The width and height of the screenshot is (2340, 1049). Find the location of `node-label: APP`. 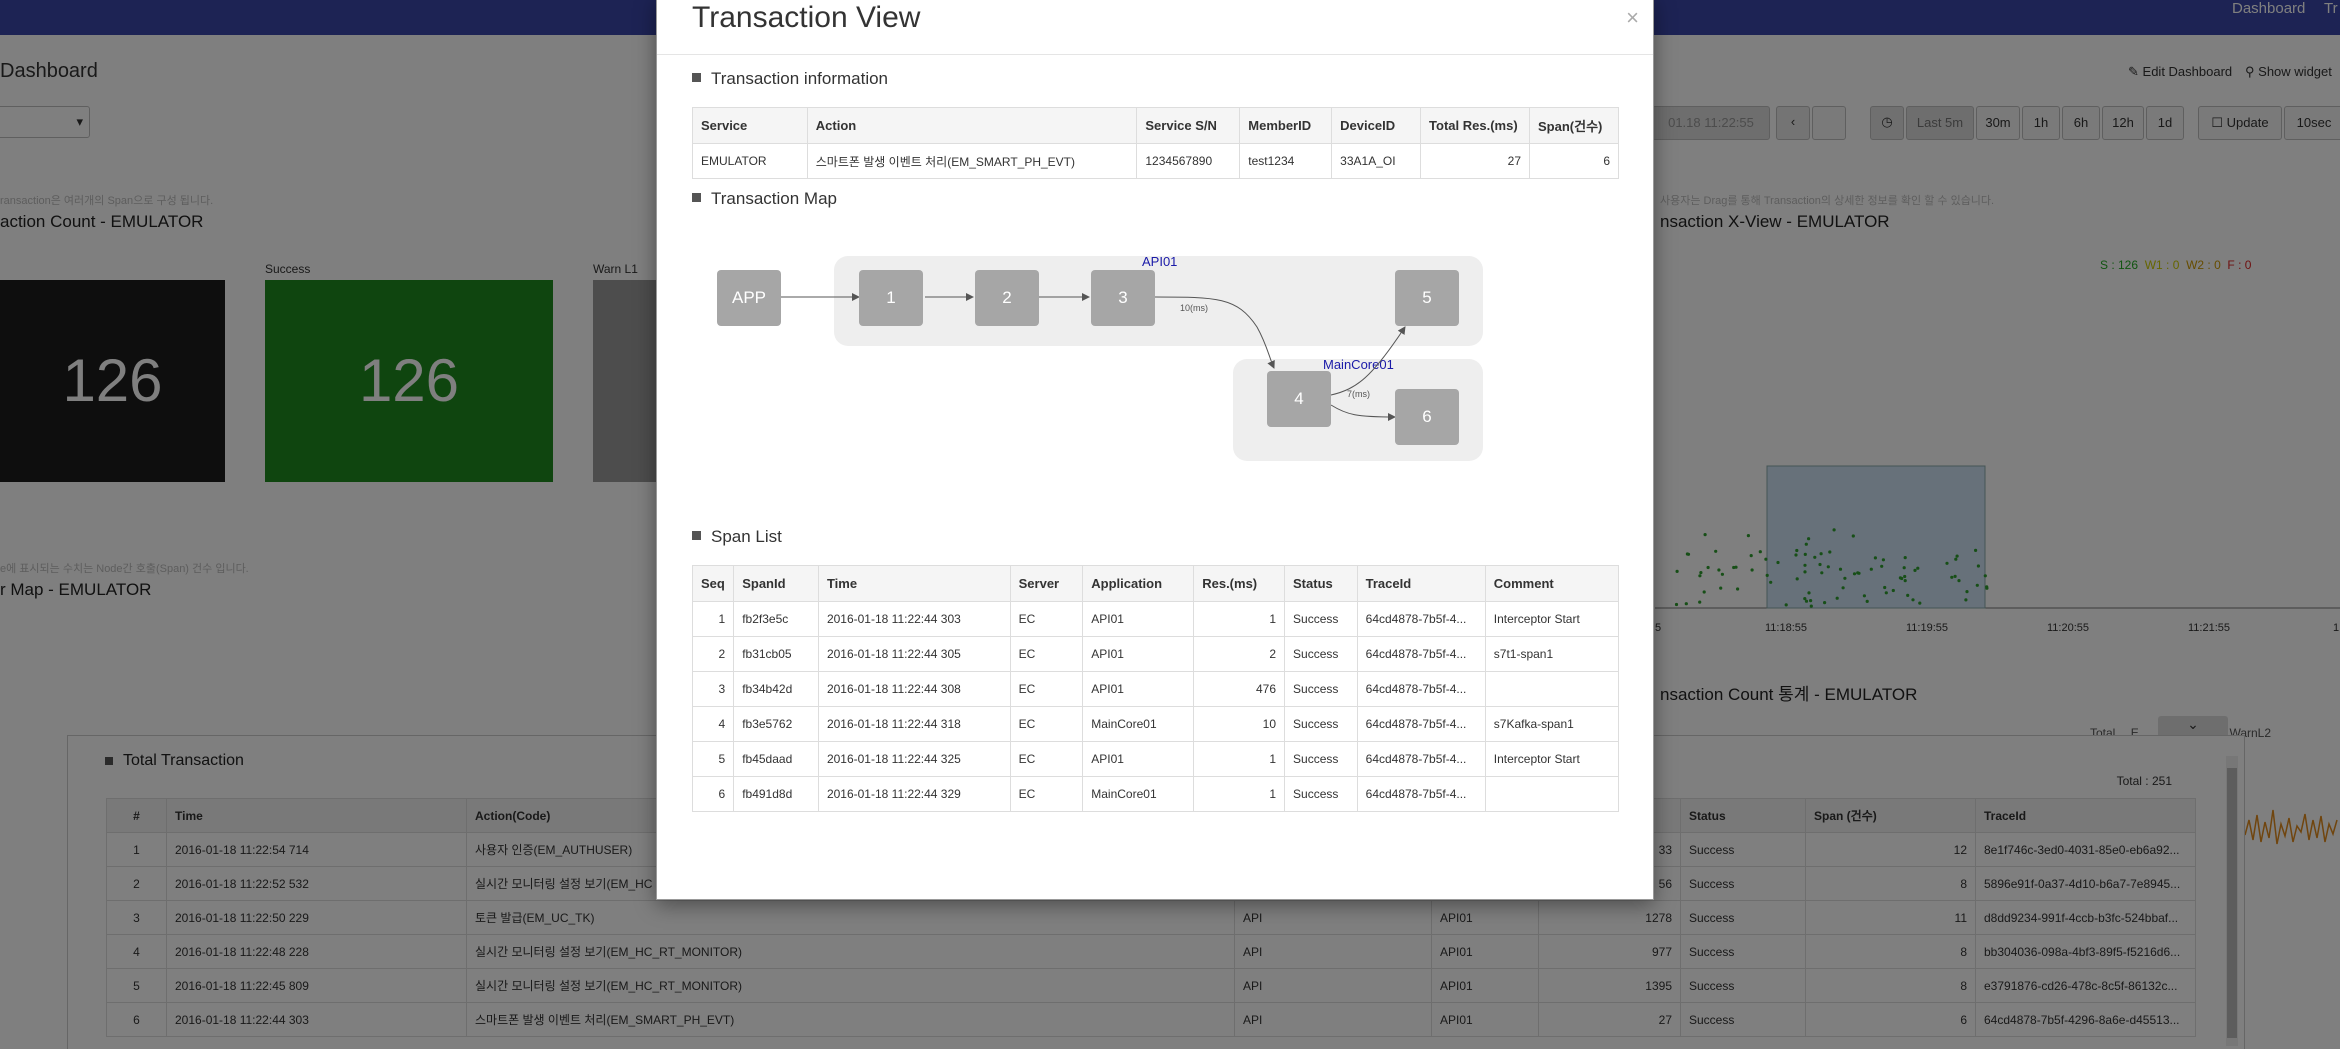

node-label: APP is located at coordinates (749, 297).